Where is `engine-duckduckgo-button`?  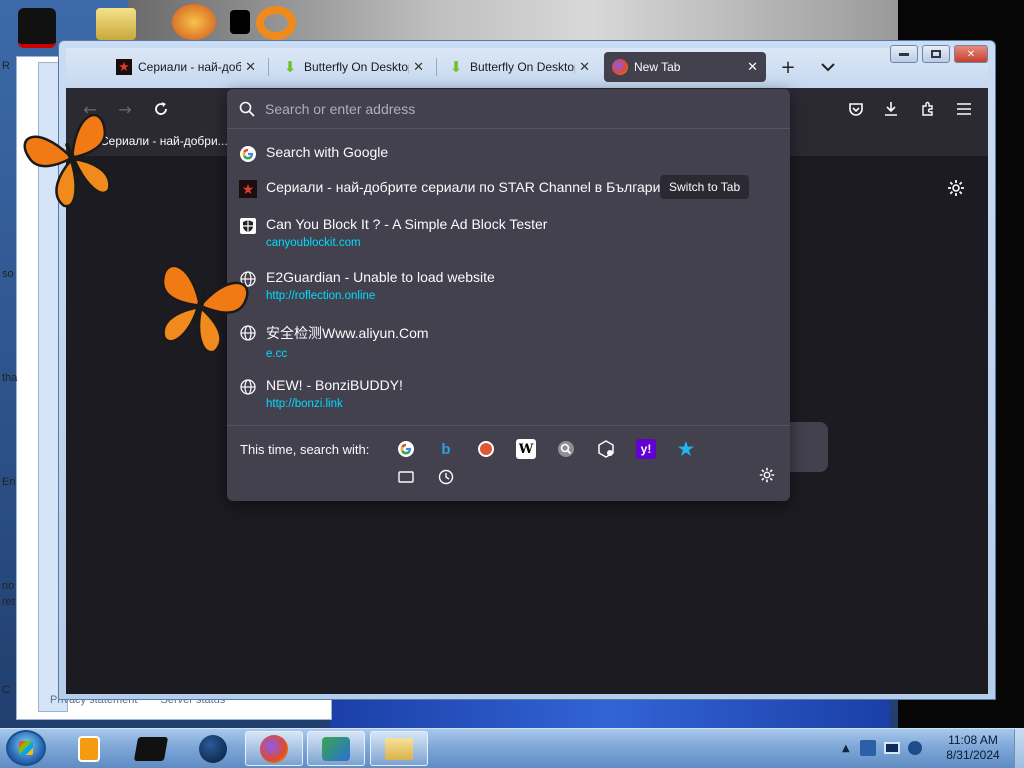 engine-duckduckgo-button is located at coordinates (486, 449).